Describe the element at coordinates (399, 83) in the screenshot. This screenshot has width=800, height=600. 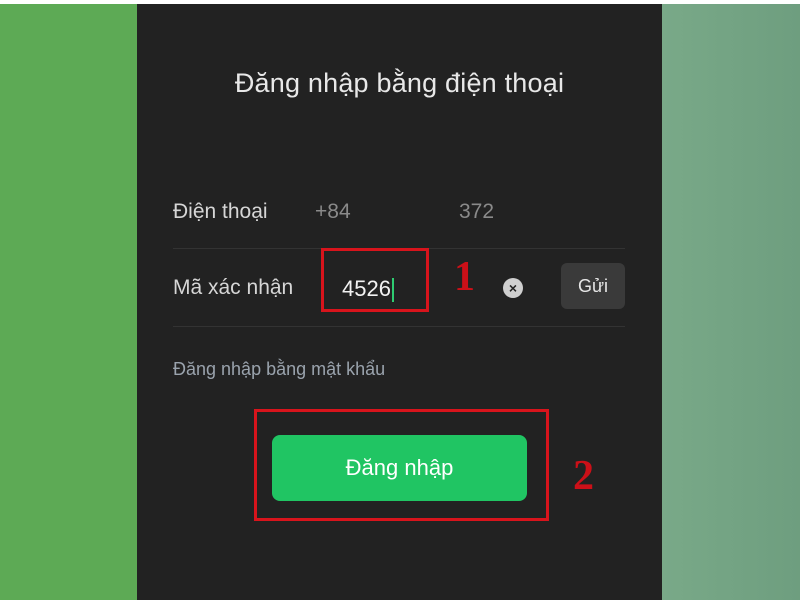
I see `page-title: Đăng nhập bằng điện thoại` at that location.